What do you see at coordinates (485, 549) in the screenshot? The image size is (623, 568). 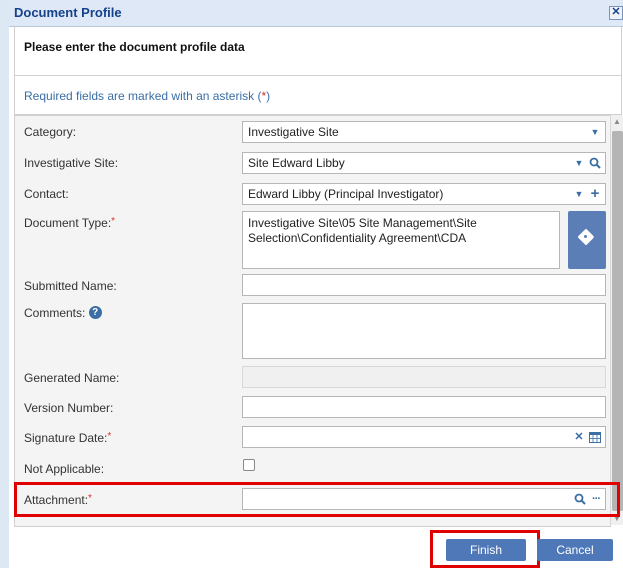 I see `finish-highlight` at bounding box center [485, 549].